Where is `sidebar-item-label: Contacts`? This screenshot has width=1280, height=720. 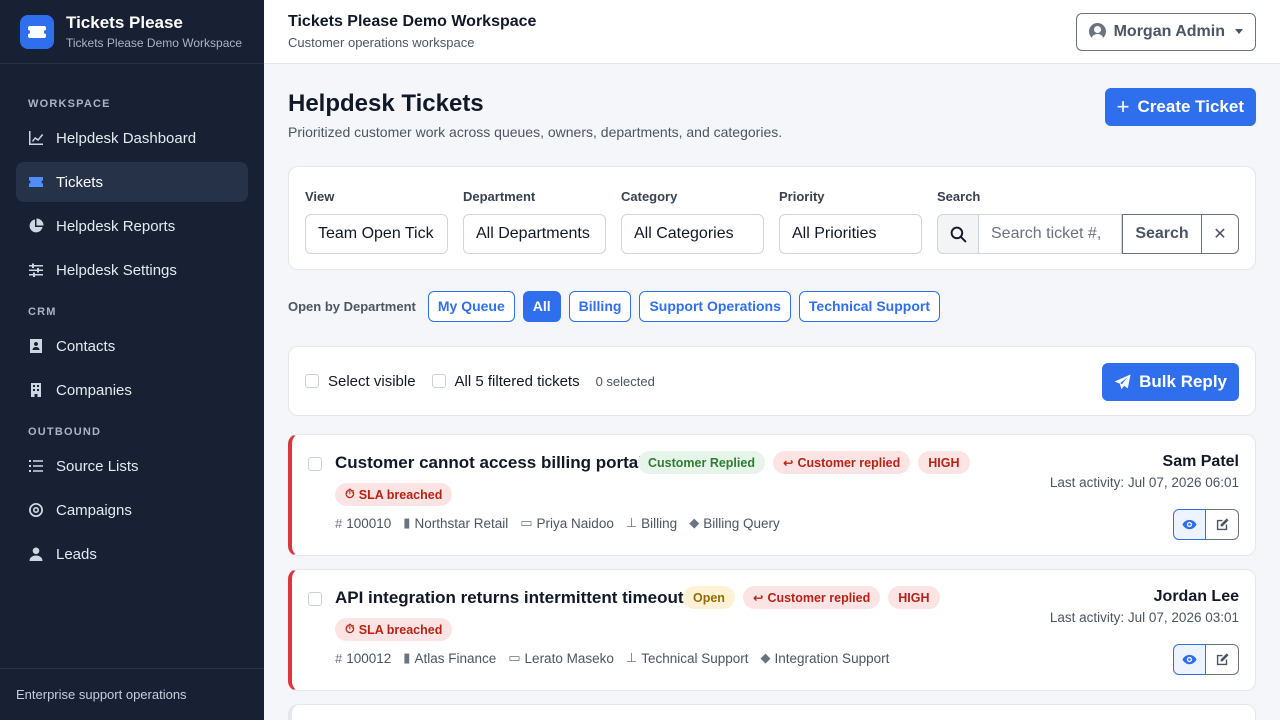 sidebar-item-label: Contacts is located at coordinates (86, 346).